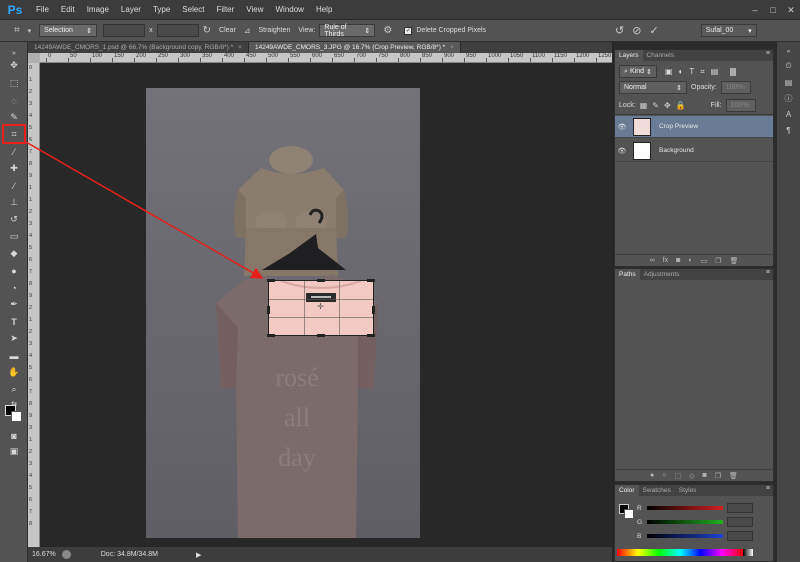 The image size is (800, 562). What do you see at coordinates (788, 82) in the screenshot?
I see `properties-icon: ▤` at bounding box center [788, 82].